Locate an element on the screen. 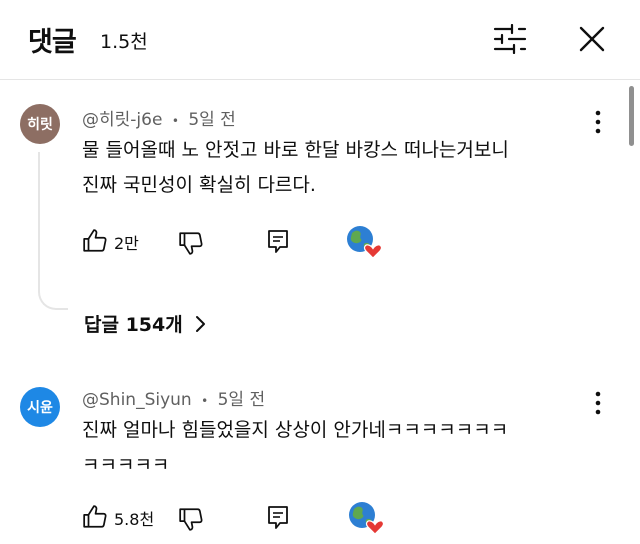  view-replies-button: 답글 154개 is located at coordinates (145, 323).